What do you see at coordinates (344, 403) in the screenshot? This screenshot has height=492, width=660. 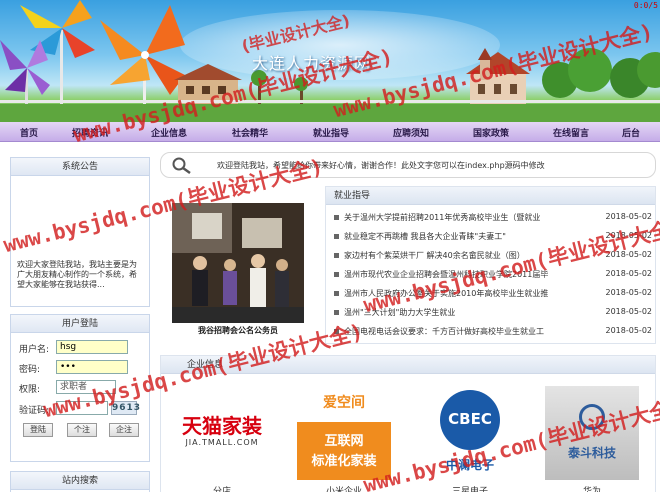 I see `logo-text: 爱空间` at bounding box center [344, 403].